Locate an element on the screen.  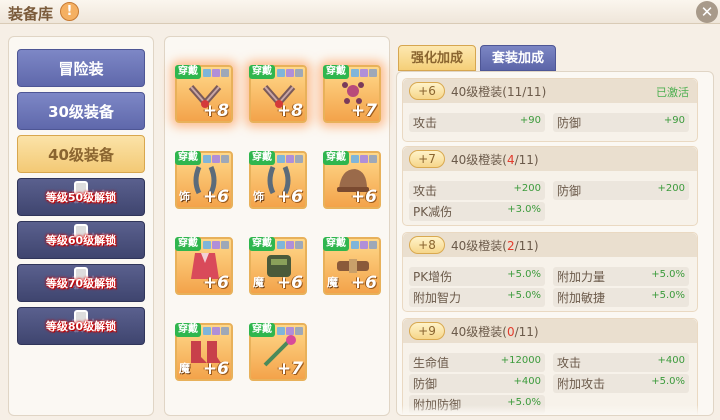
title-bar: 装备库 ! ✕ is located at coordinates (360, 12).